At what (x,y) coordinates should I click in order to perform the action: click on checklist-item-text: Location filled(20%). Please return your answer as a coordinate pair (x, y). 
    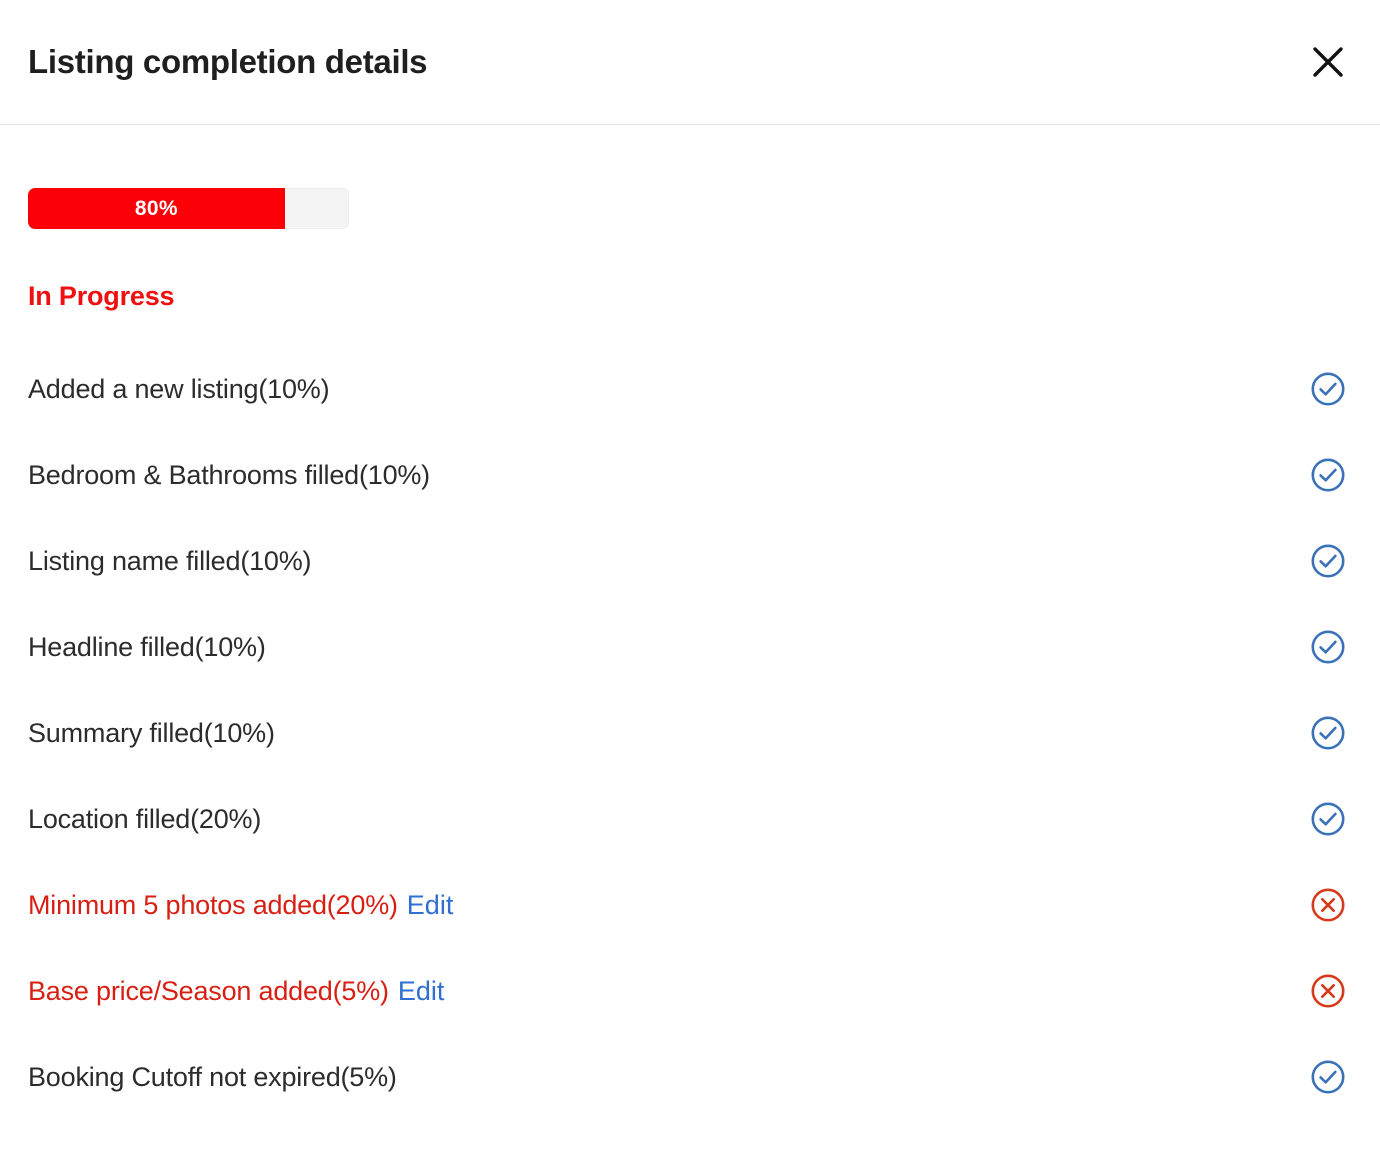
    Looking at the image, I should click on (144, 819).